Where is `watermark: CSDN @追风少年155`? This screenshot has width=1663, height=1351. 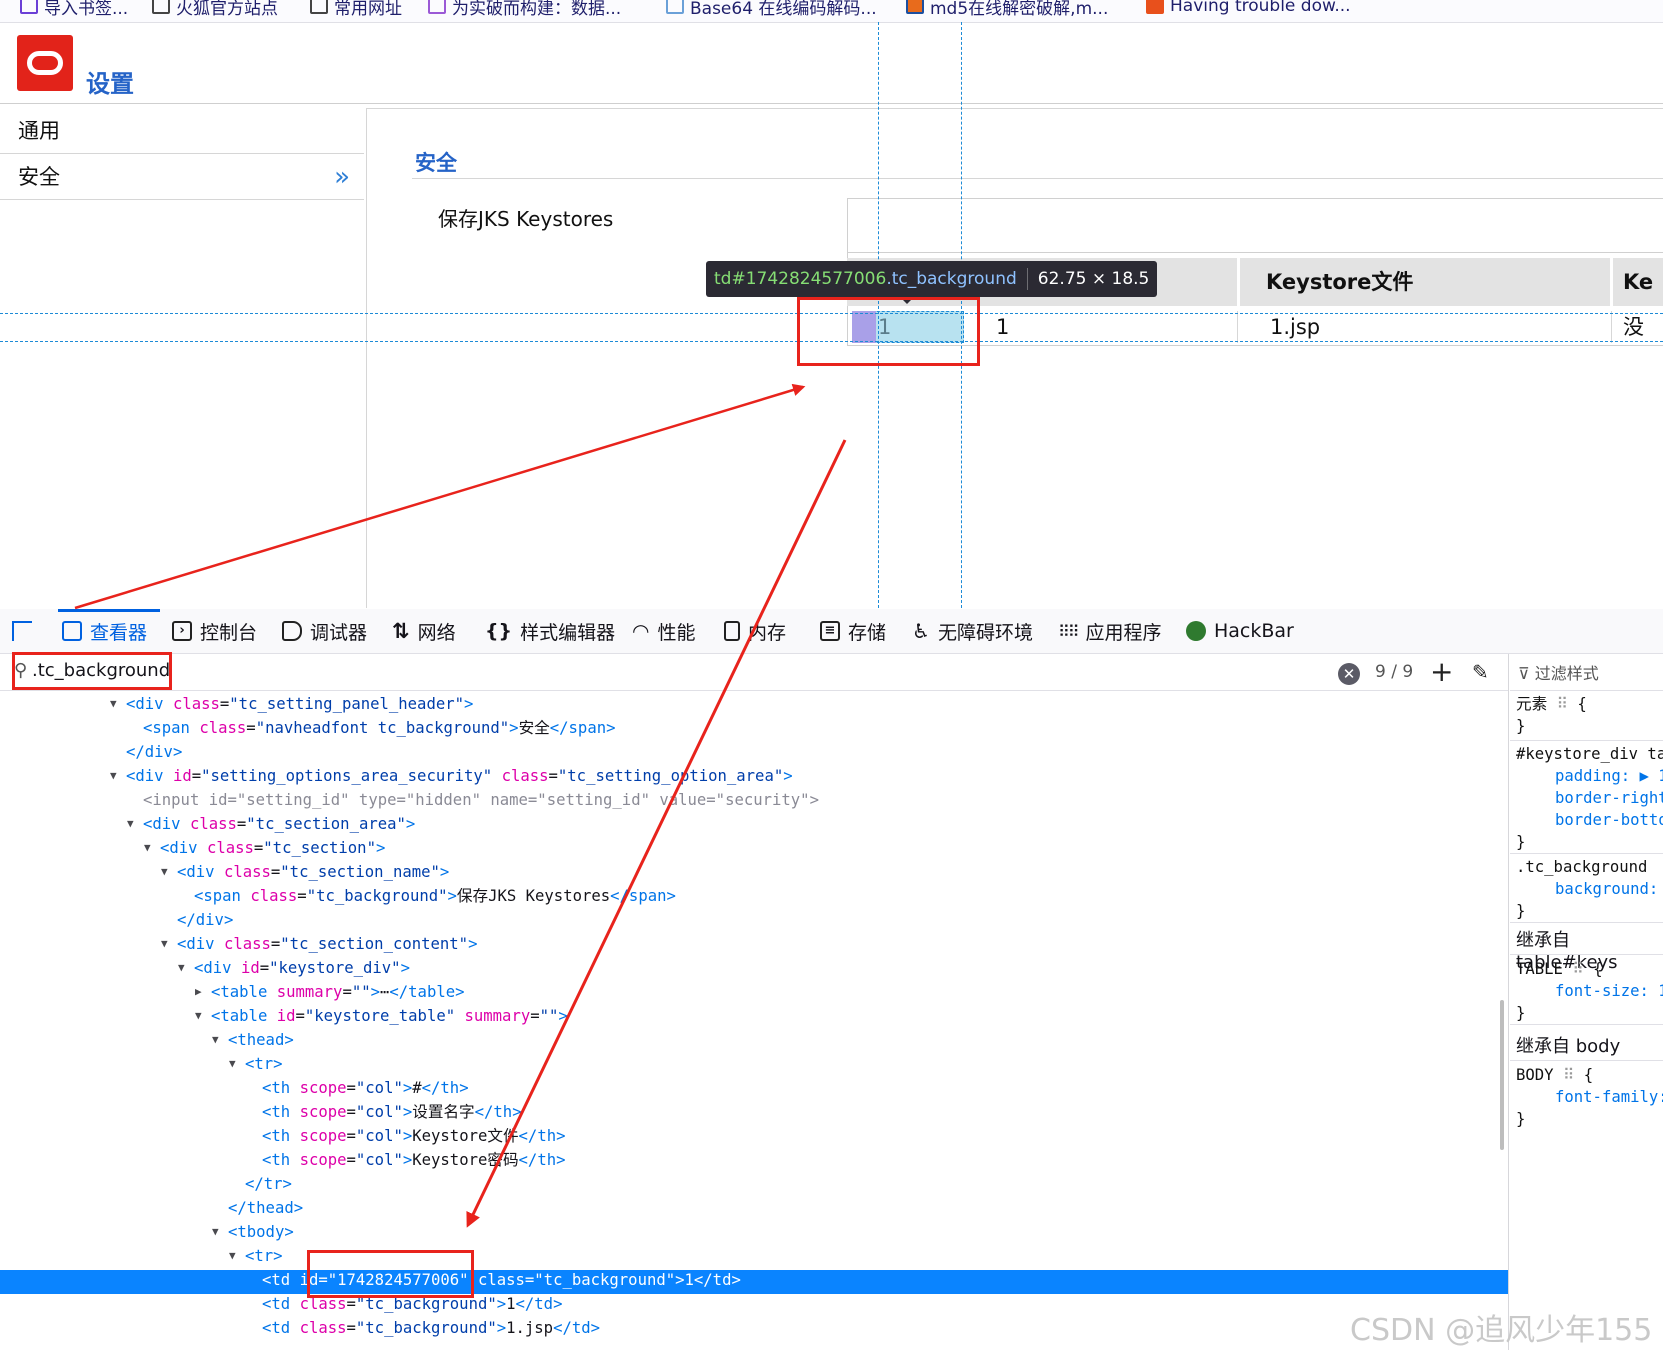 watermark: CSDN @追风少年155 is located at coordinates (1501, 1330).